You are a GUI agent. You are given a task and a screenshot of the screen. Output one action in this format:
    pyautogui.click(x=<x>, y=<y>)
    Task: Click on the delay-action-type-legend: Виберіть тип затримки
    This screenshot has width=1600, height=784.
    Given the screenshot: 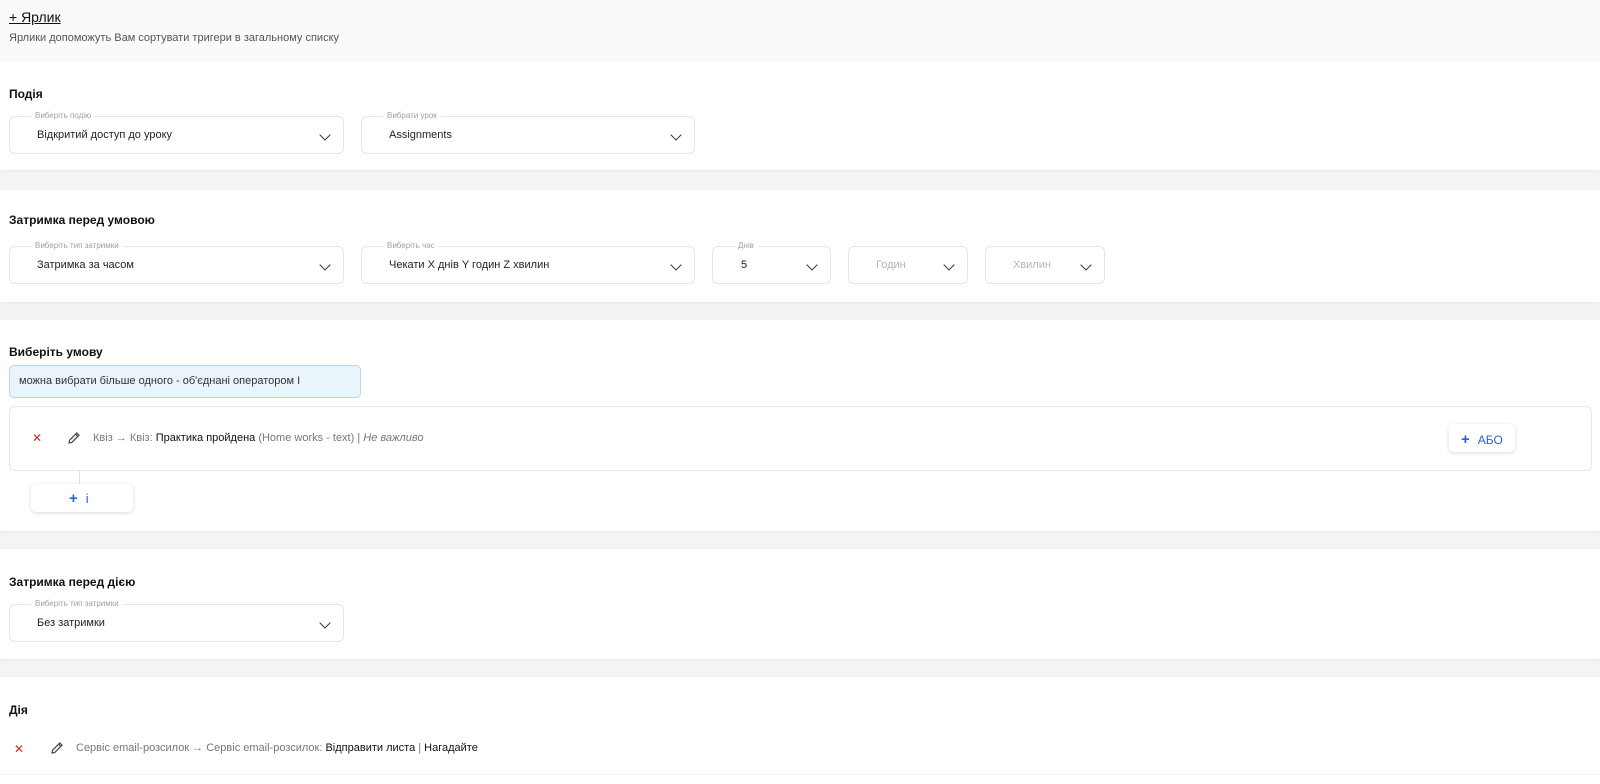 What is the action you would take?
    pyautogui.click(x=77, y=603)
    